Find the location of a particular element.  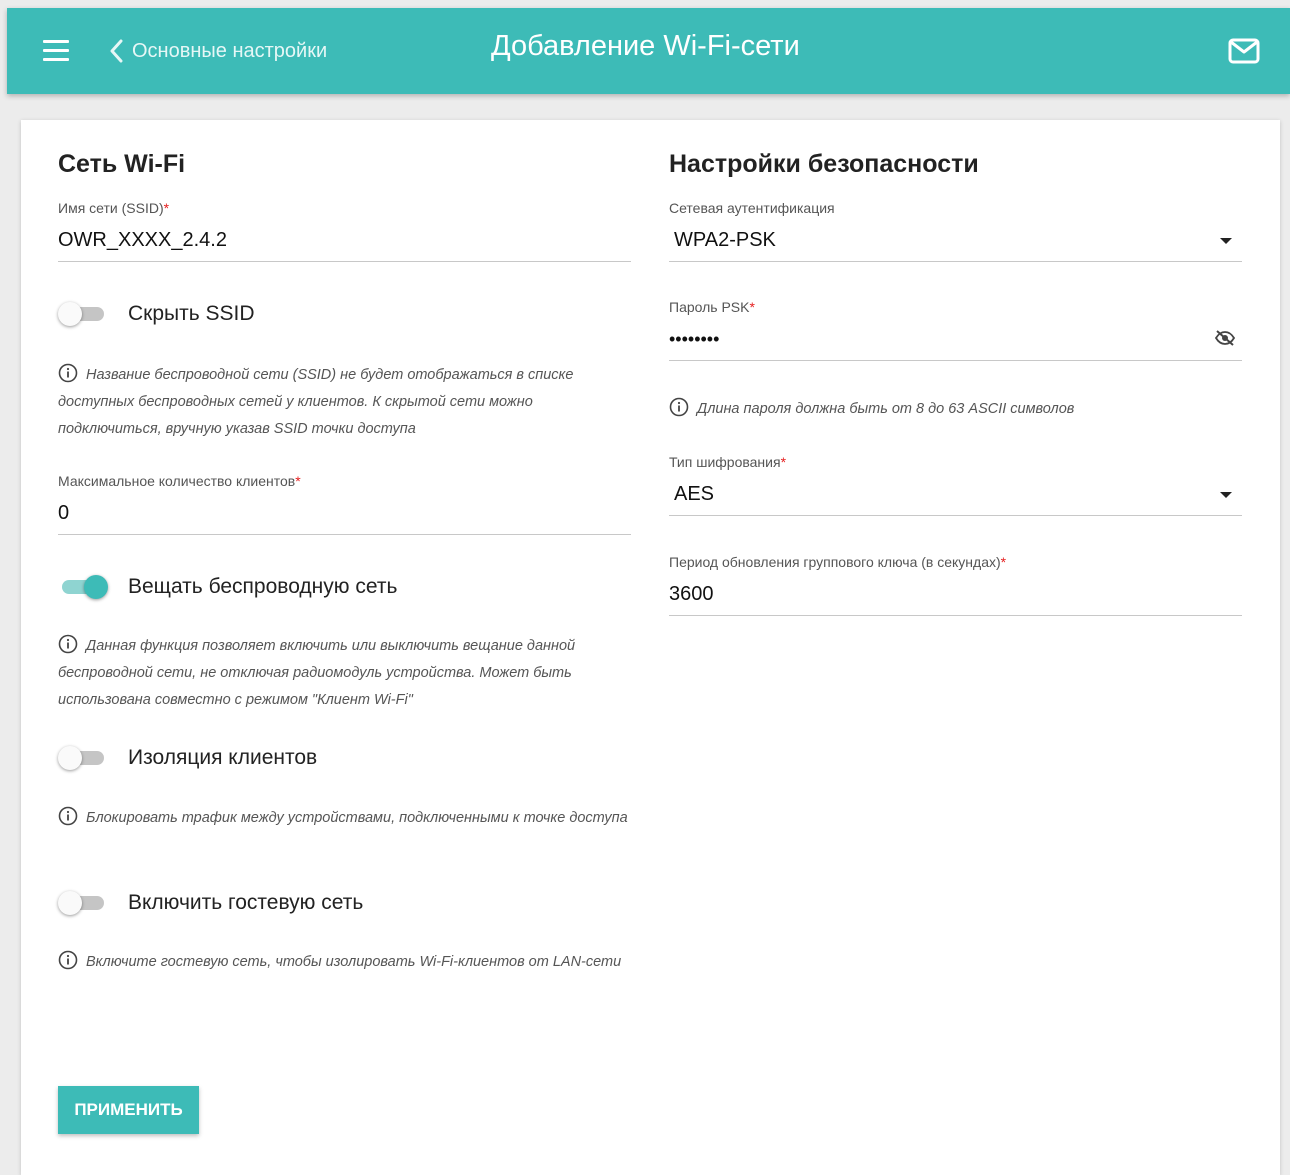

cipher-field: Тип шифрования* AES is located at coordinates (955, 485).